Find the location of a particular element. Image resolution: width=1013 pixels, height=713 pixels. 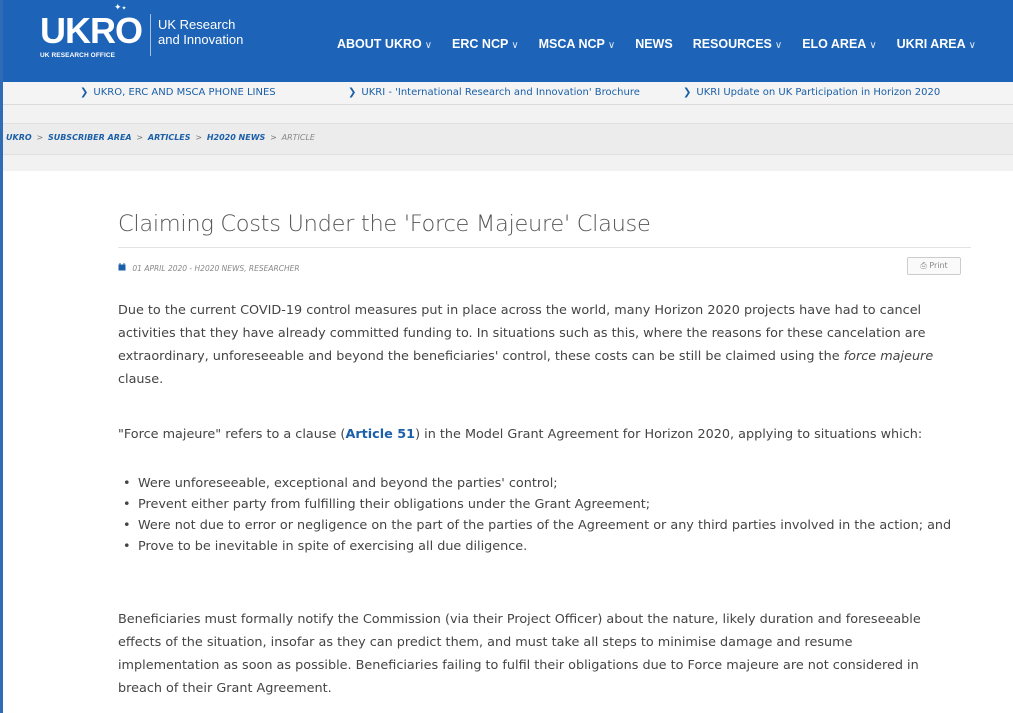

partner-line-1: UK Research is located at coordinates (197, 24).